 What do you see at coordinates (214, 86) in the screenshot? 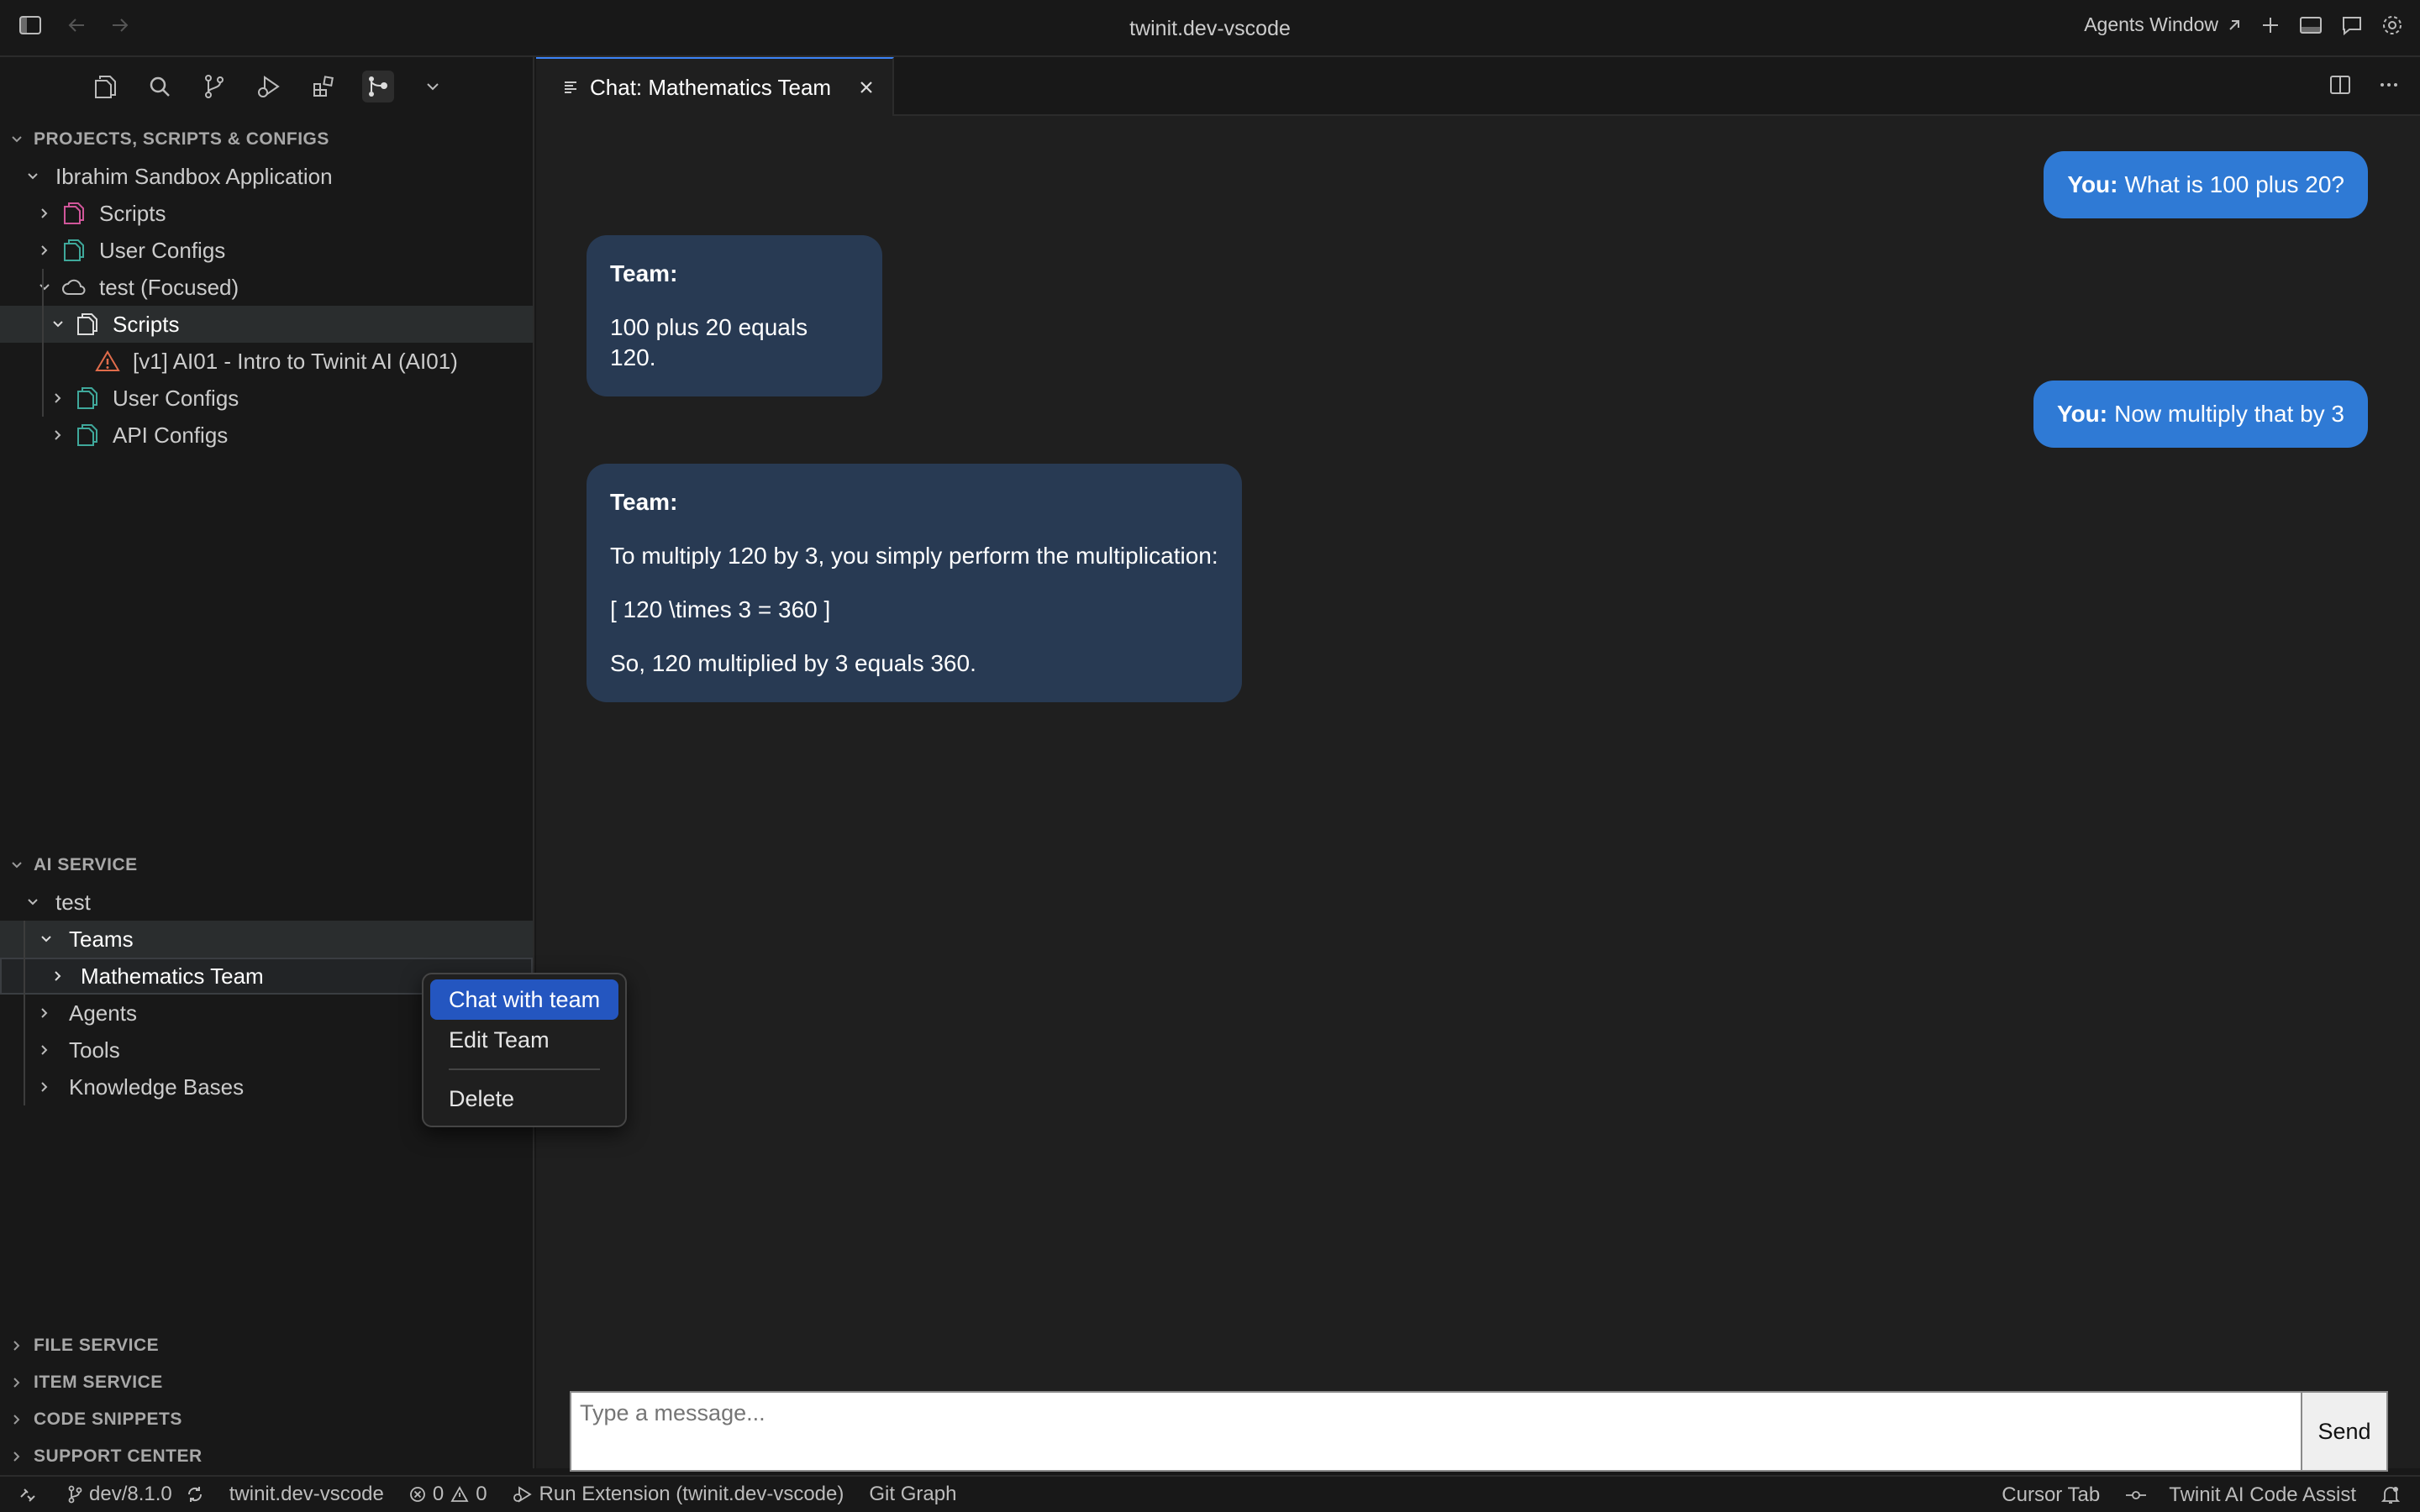
I see `source-control-icon` at bounding box center [214, 86].